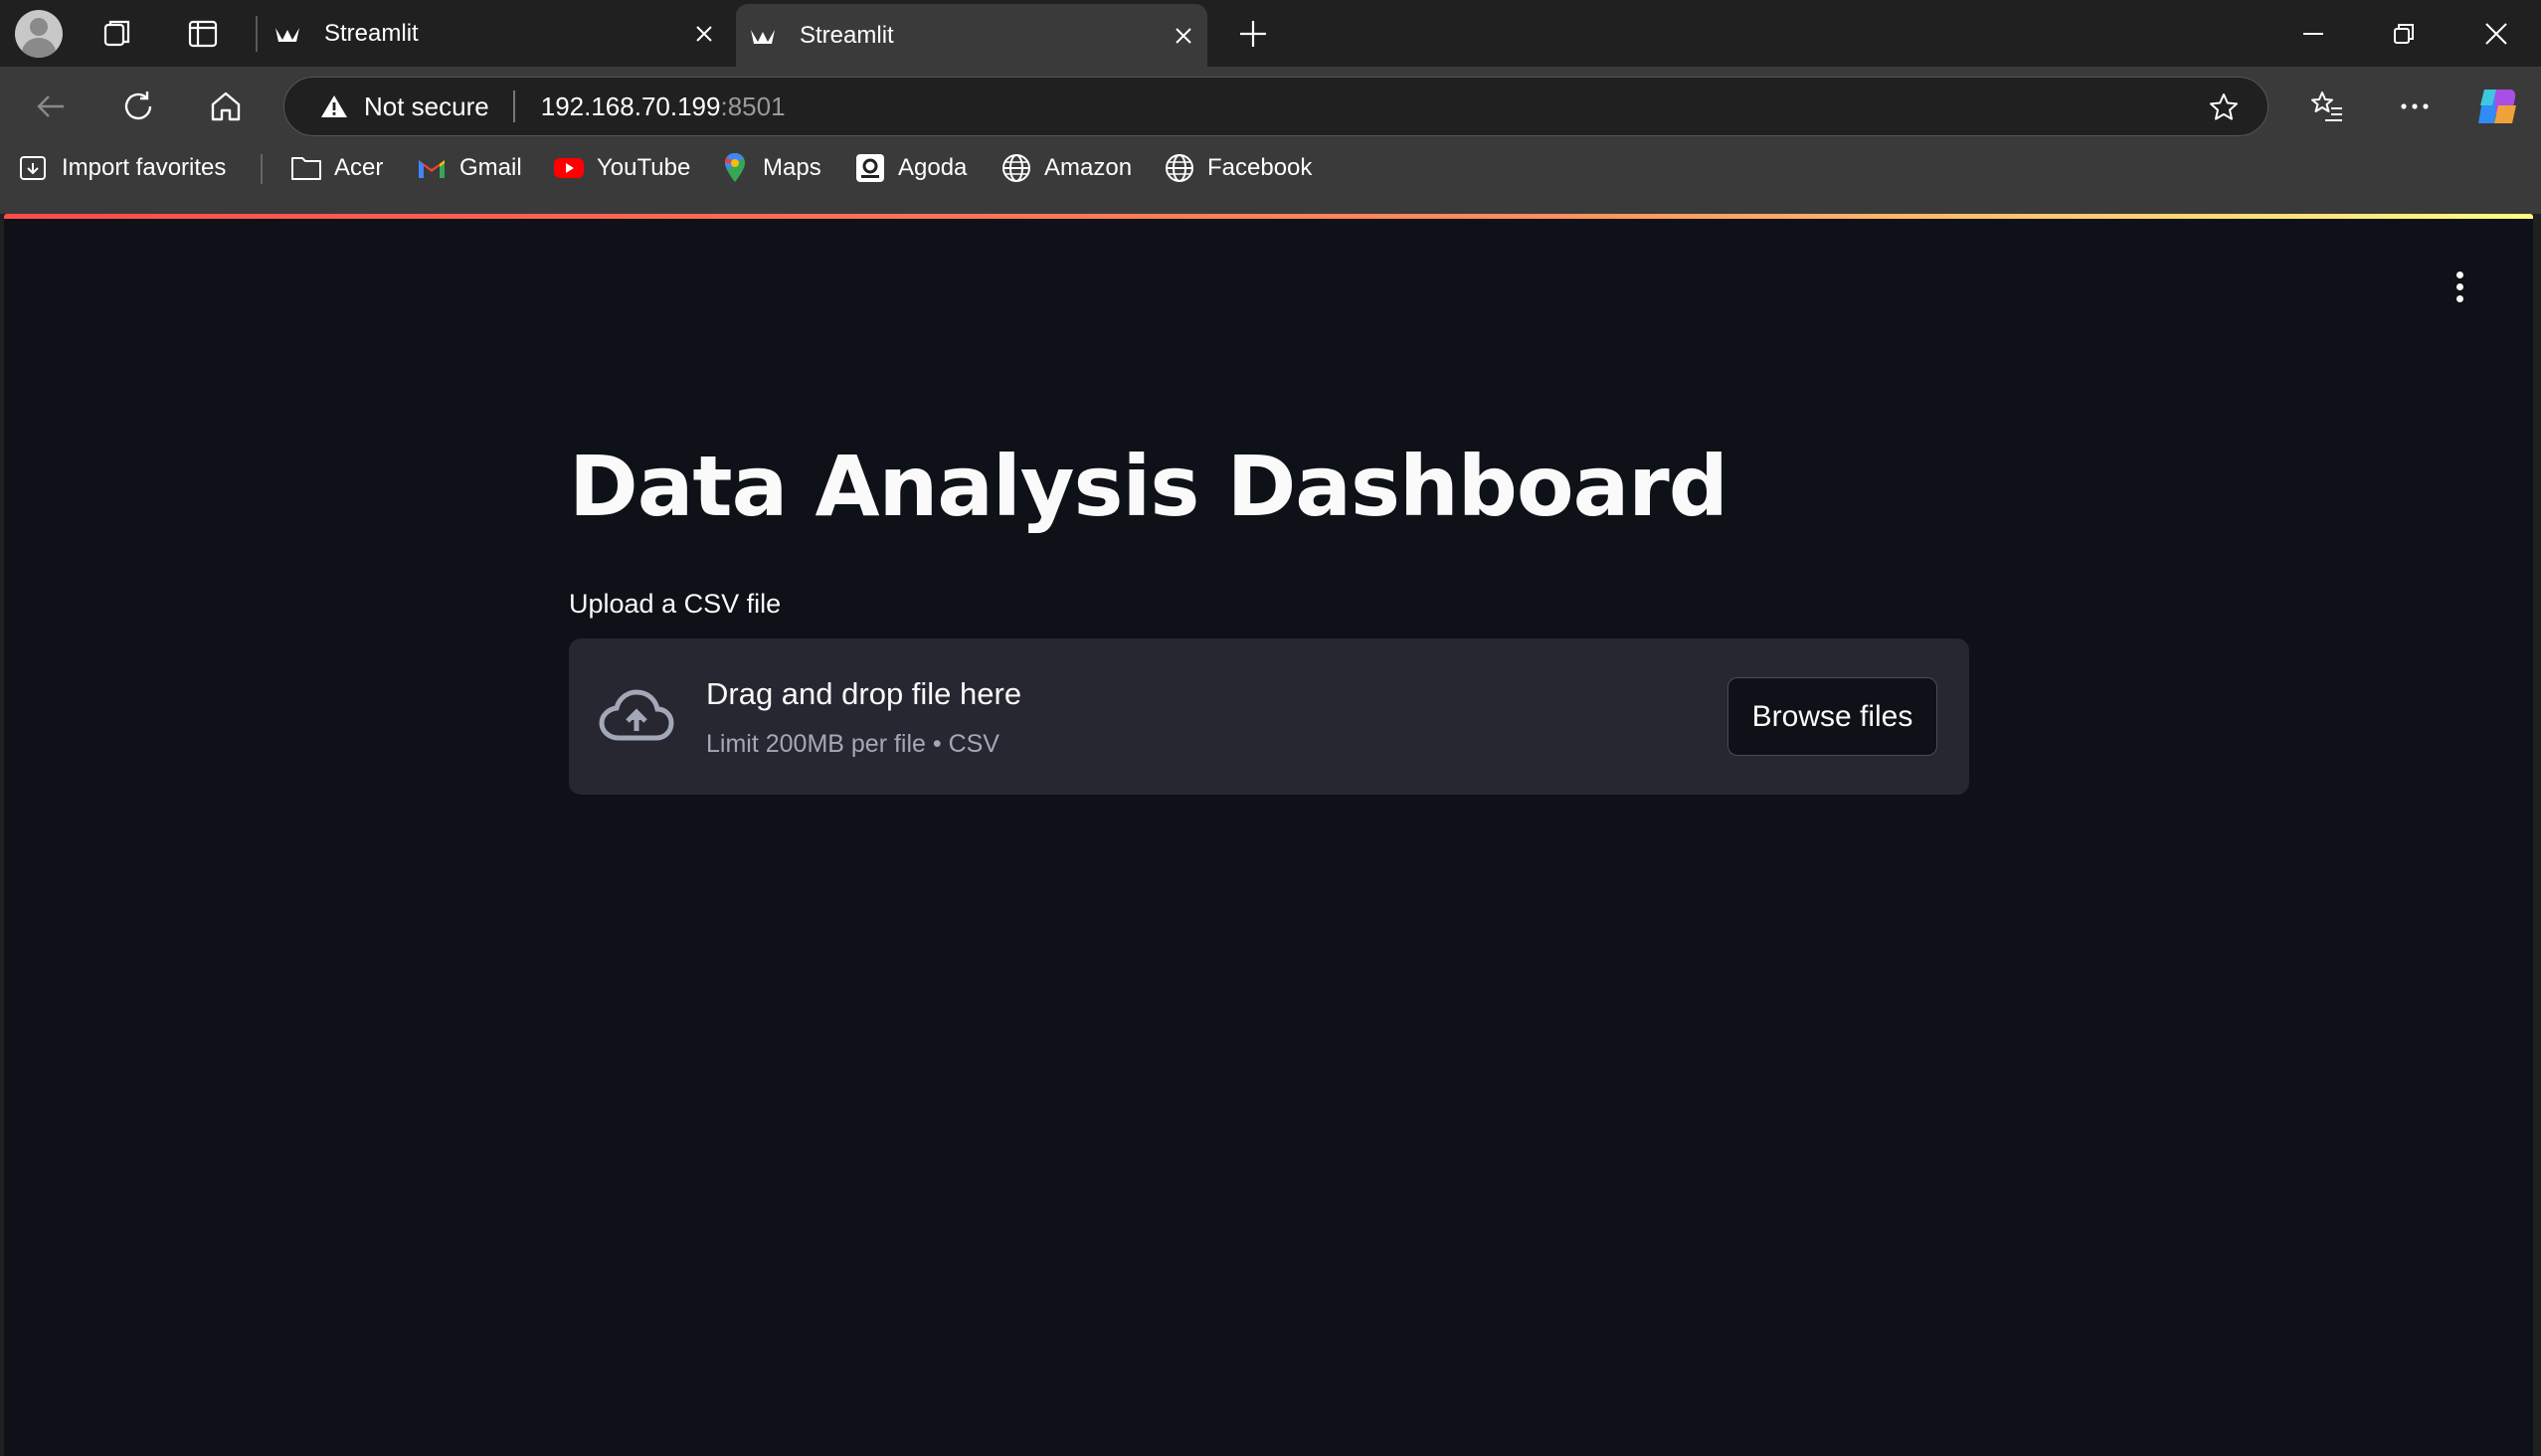  Describe the element at coordinates (432, 168) in the screenshot. I see `gmail-icon` at that location.